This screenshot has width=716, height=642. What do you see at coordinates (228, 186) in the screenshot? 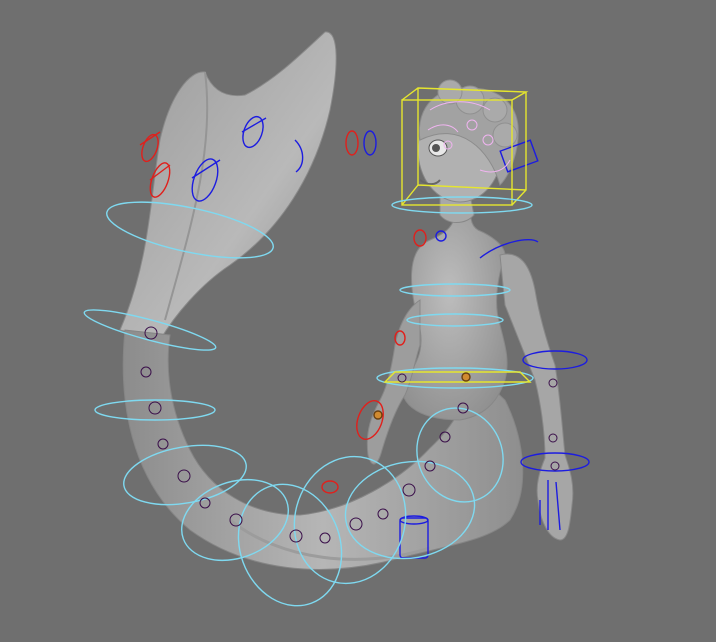
I see `tail-fin` at bounding box center [228, 186].